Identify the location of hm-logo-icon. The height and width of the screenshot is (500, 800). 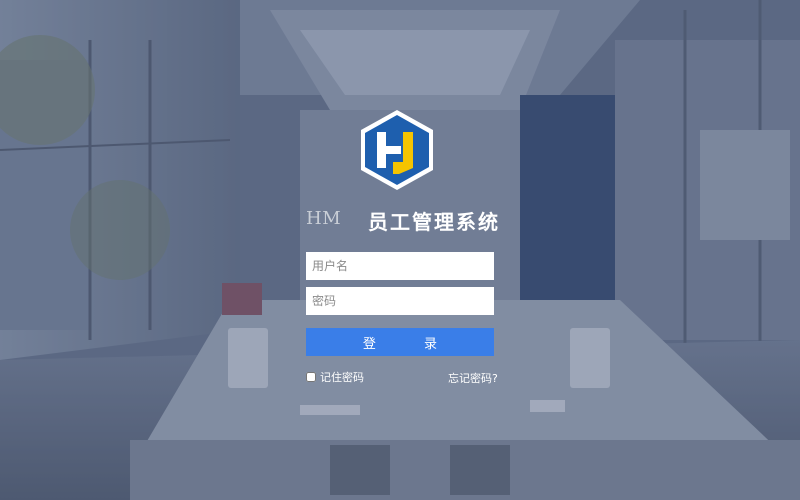
(397, 150).